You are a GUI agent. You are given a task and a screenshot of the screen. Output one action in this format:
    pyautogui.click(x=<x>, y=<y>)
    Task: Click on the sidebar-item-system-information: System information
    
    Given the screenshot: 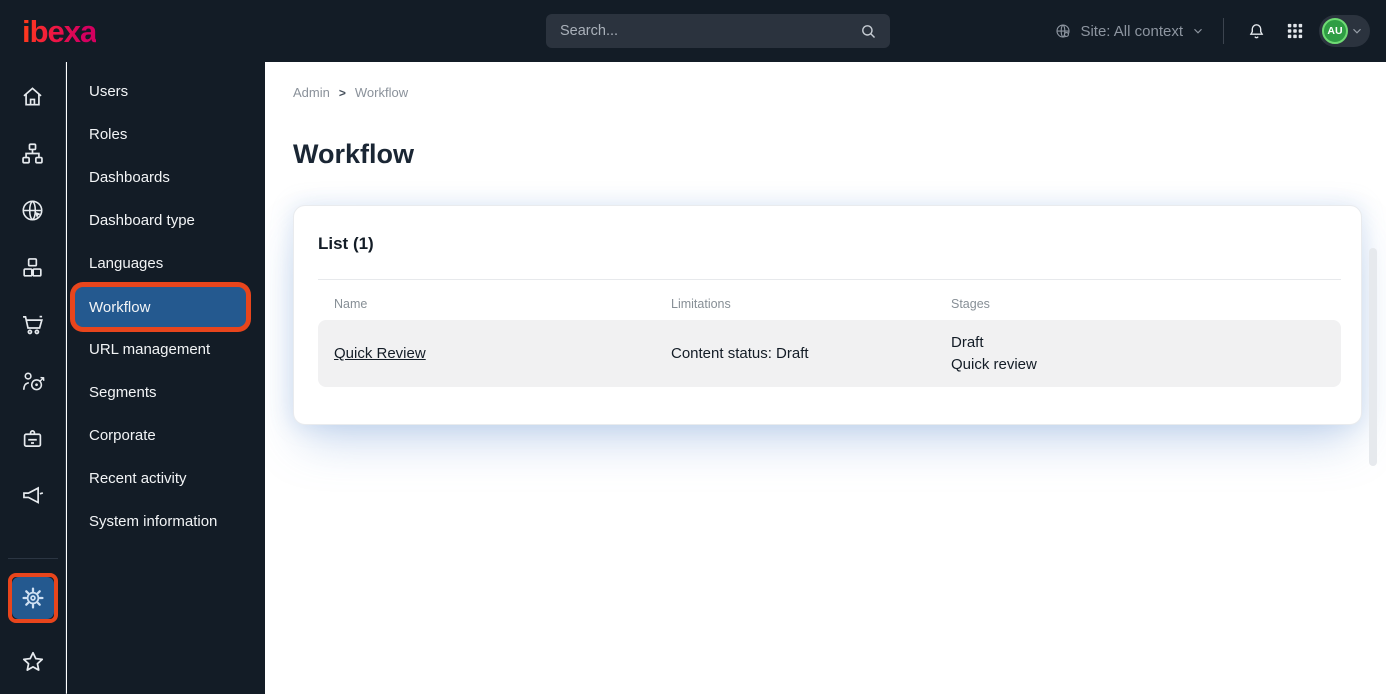 What is the action you would take?
    pyautogui.click(x=166, y=521)
    